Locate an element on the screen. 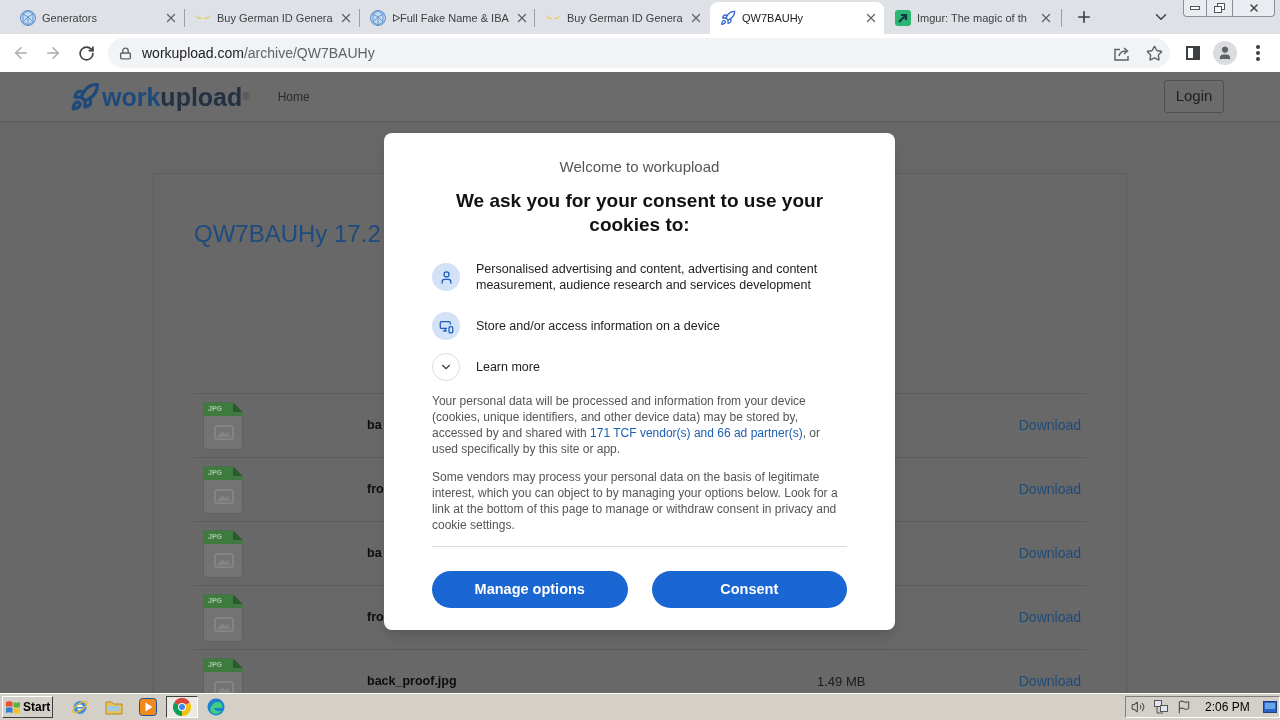 This screenshot has height=720, width=1280. purpose-text: Store and/or access information on a device is located at coordinates (598, 326).